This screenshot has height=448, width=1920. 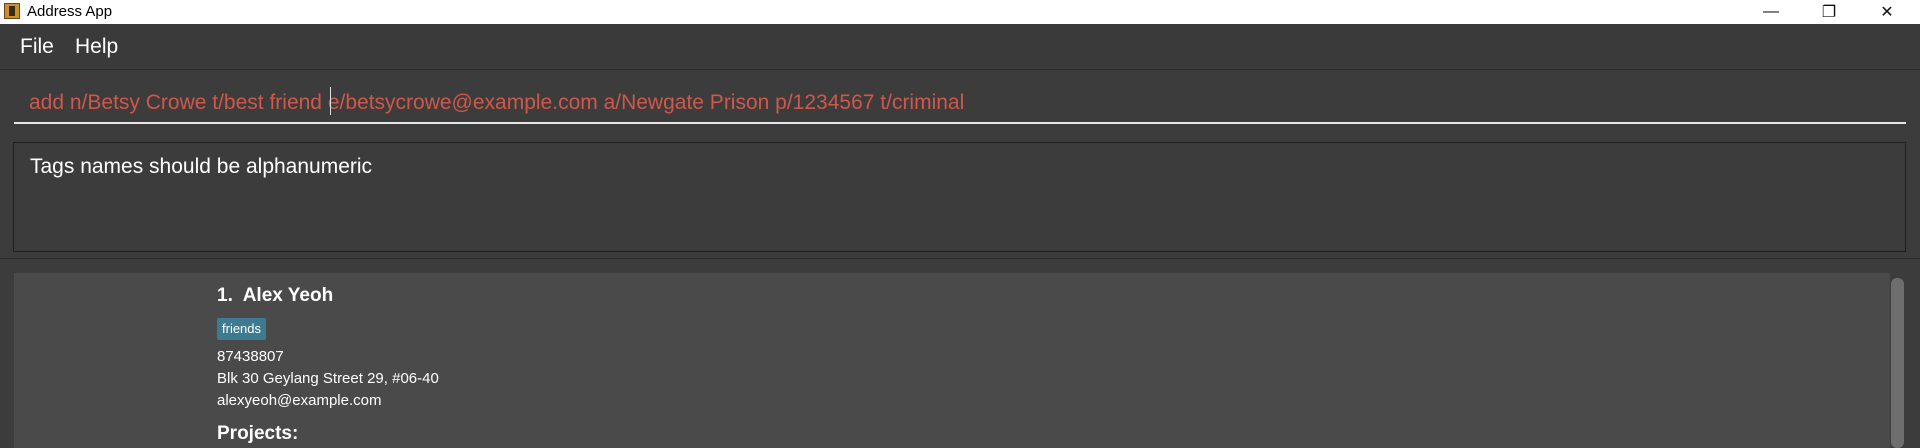 I want to click on menu-help: Help, so click(x=96, y=47).